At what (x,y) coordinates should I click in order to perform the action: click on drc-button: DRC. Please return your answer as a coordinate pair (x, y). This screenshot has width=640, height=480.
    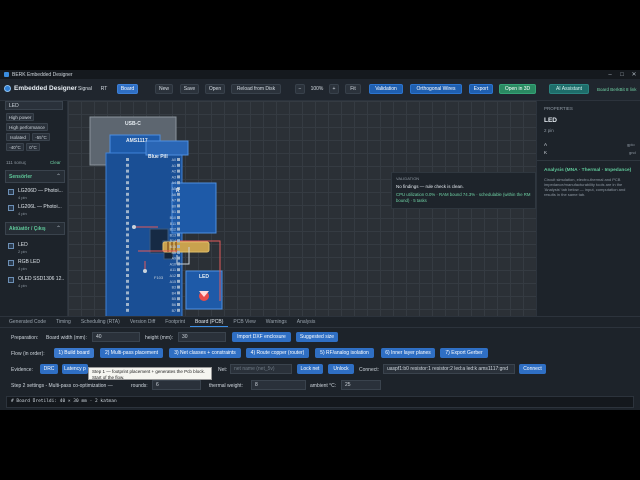
    Looking at the image, I should click on (49, 369).